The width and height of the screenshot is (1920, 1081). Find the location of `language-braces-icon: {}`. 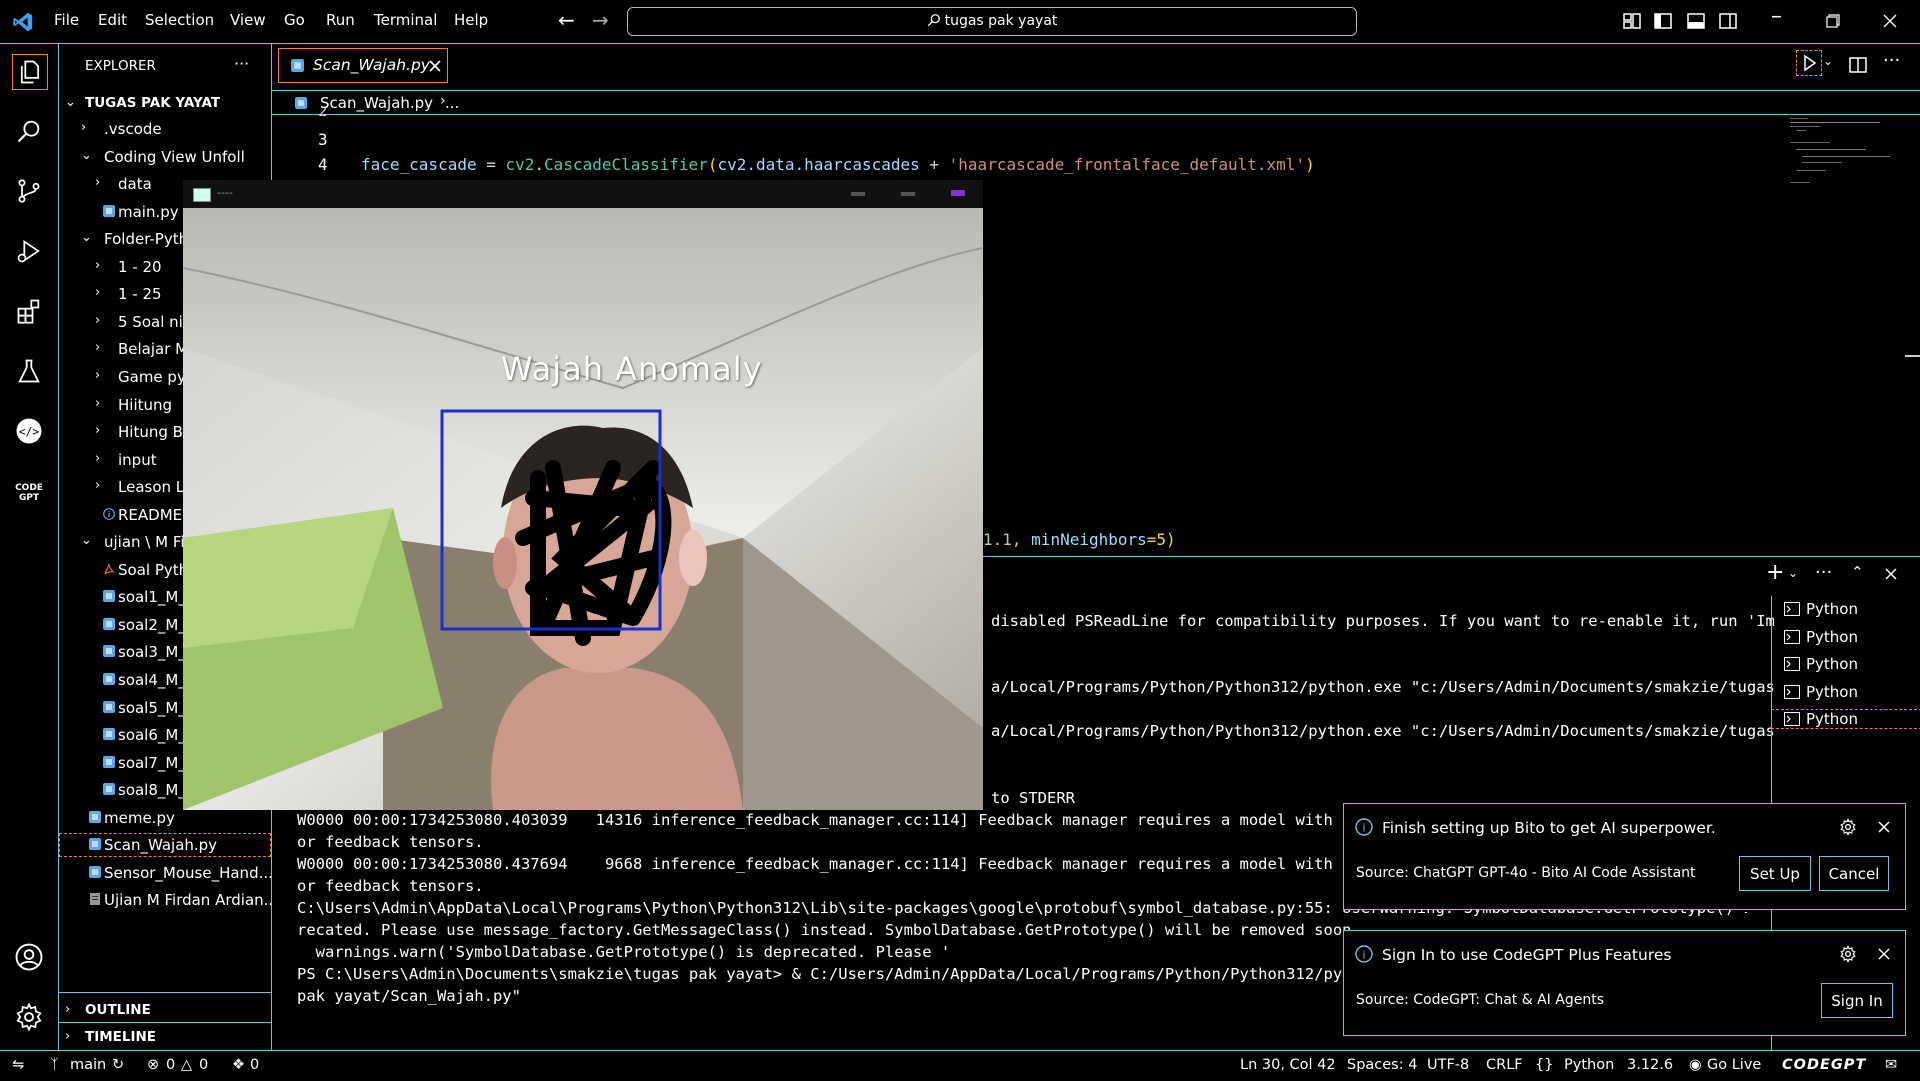

language-braces-icon: {} is located at coordinates (1544, 1065).